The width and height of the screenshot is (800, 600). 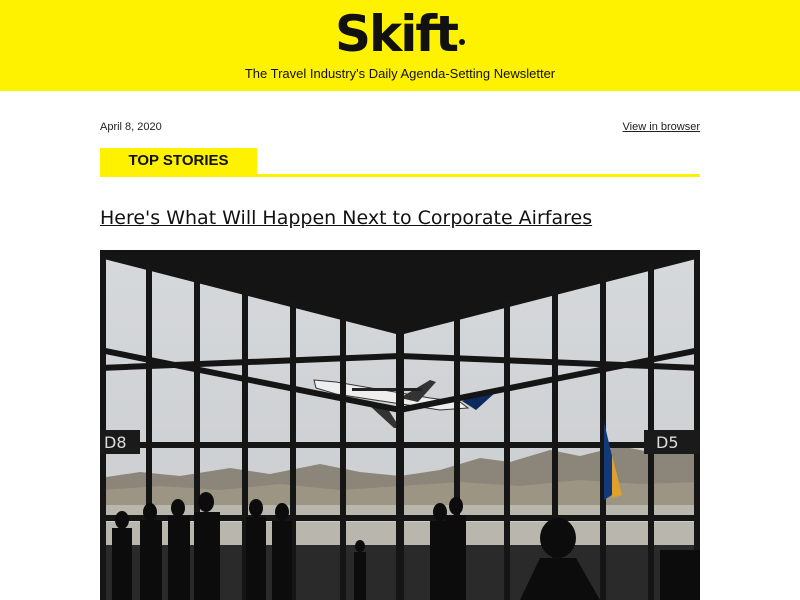 What do you see at coordinates (462, 42) in the screenshot?
I see `logo-dot` at bounding box center [462, 42].